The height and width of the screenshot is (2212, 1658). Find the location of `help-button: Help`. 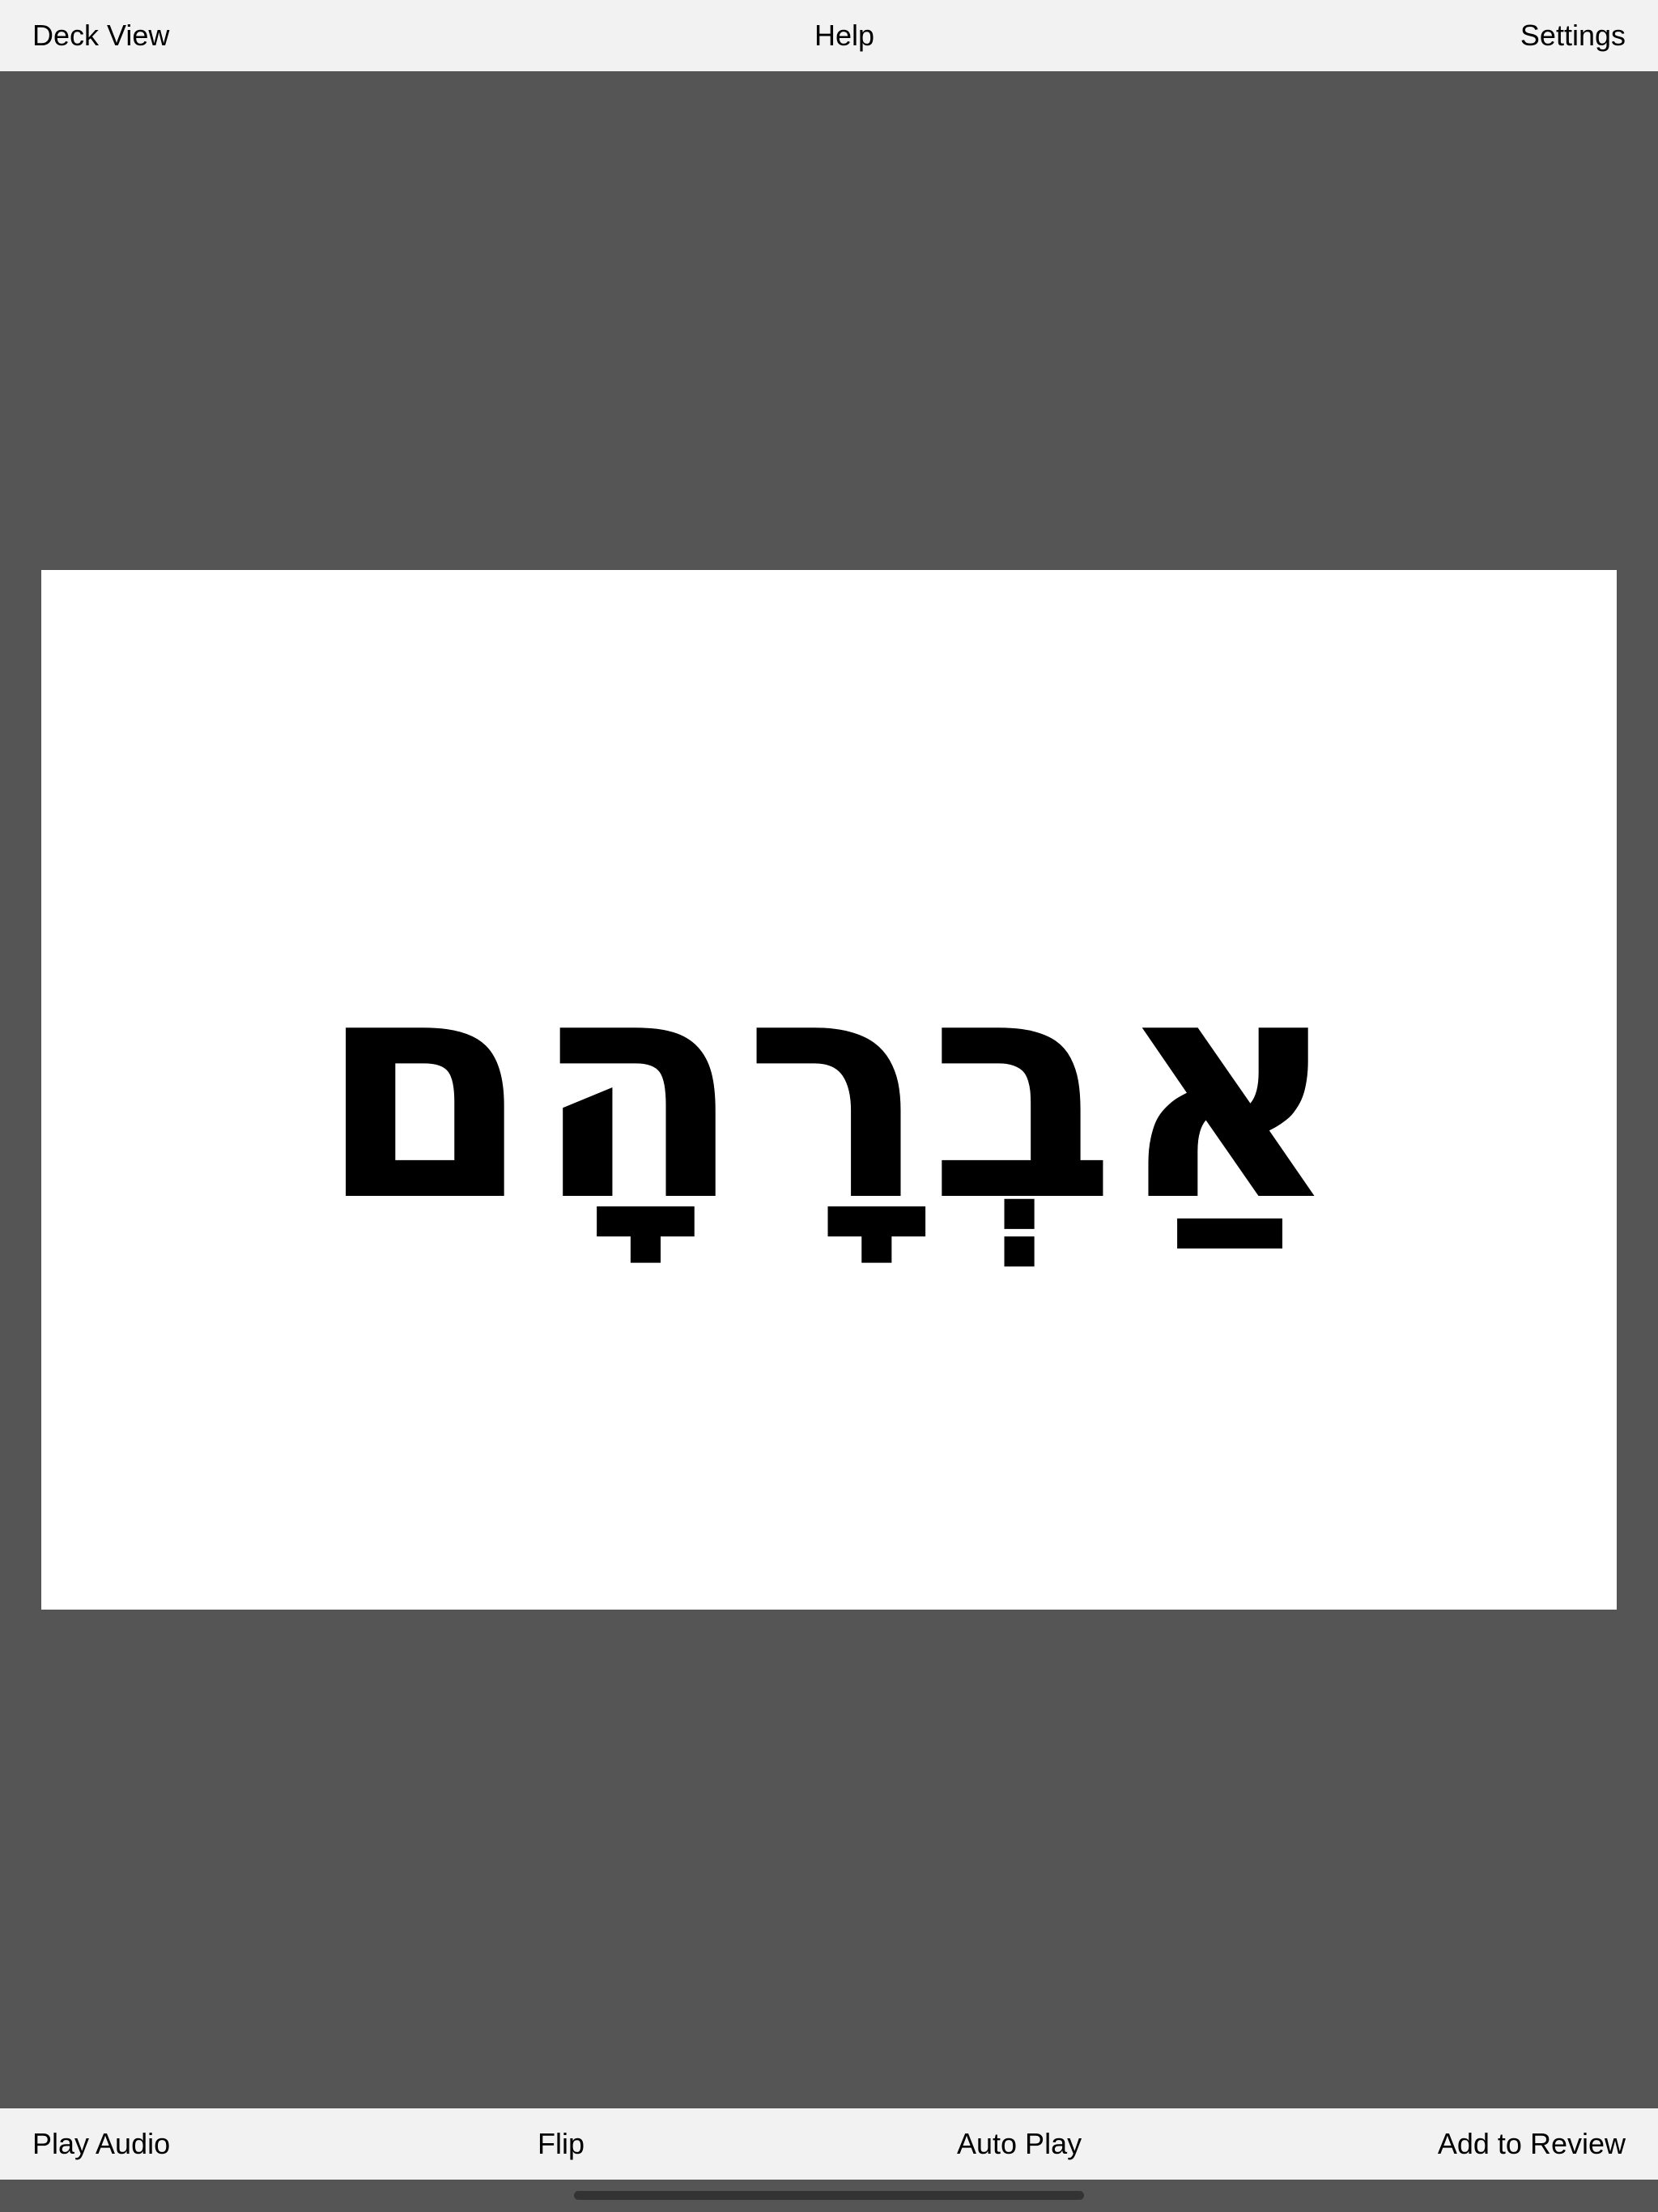

help-button: Help is located at coordinates (844, 36).